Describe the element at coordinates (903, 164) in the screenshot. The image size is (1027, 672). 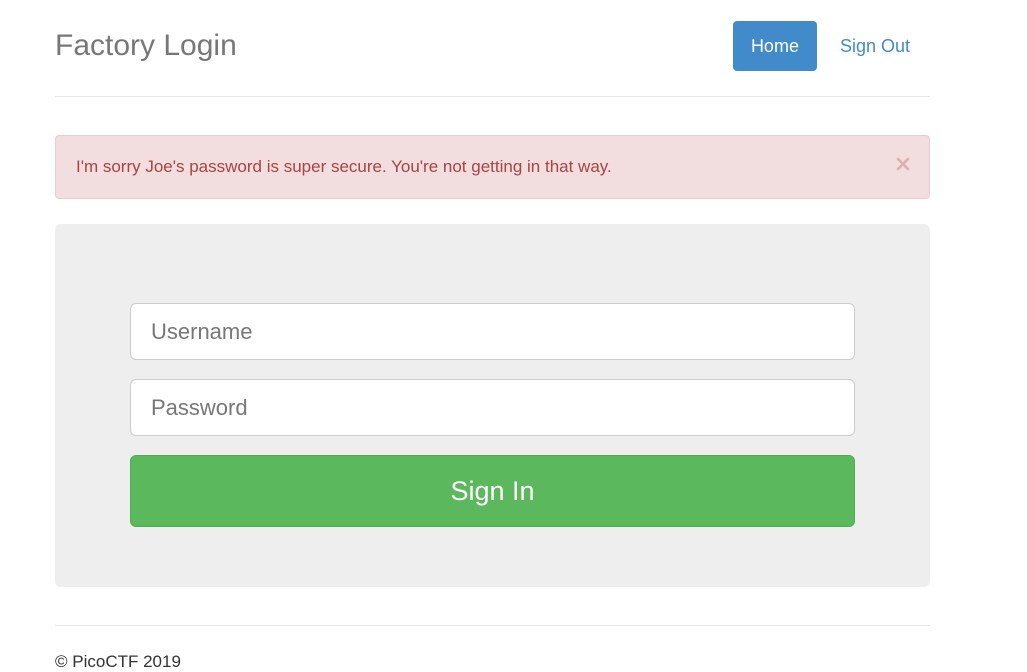
I see `close-icon` at that location.